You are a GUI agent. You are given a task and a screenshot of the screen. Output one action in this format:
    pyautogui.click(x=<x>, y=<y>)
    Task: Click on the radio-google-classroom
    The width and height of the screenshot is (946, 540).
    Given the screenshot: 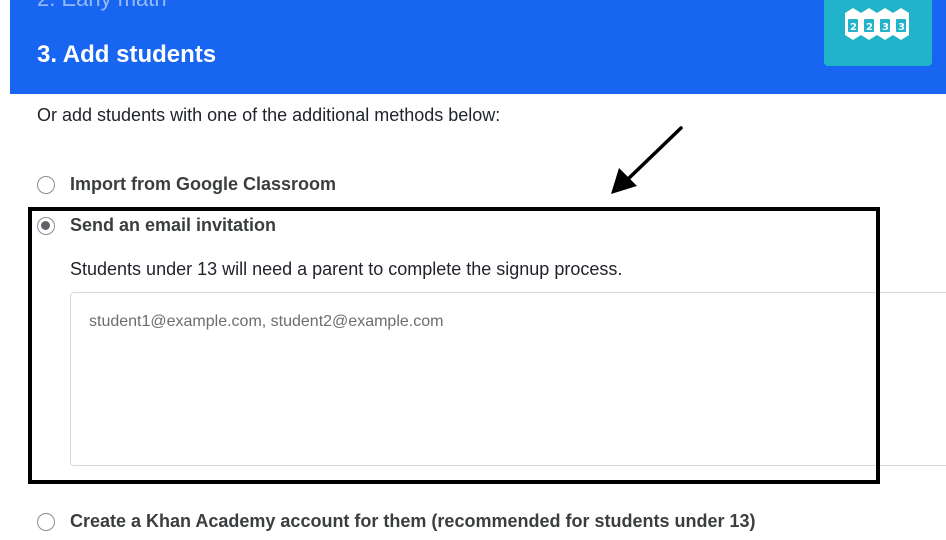 What is the action you would take?
    pyautogui.click(x=46, y=184)
    